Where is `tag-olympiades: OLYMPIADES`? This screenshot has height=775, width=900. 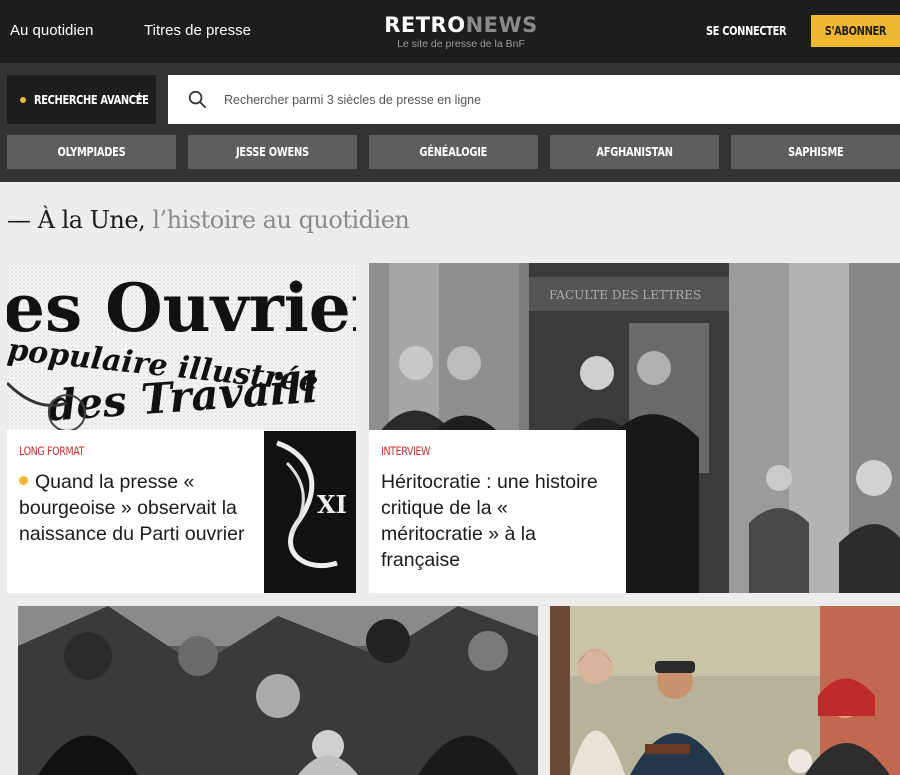 tag-olympiades: OLYMPIADES is located at coordinates (91, 152).